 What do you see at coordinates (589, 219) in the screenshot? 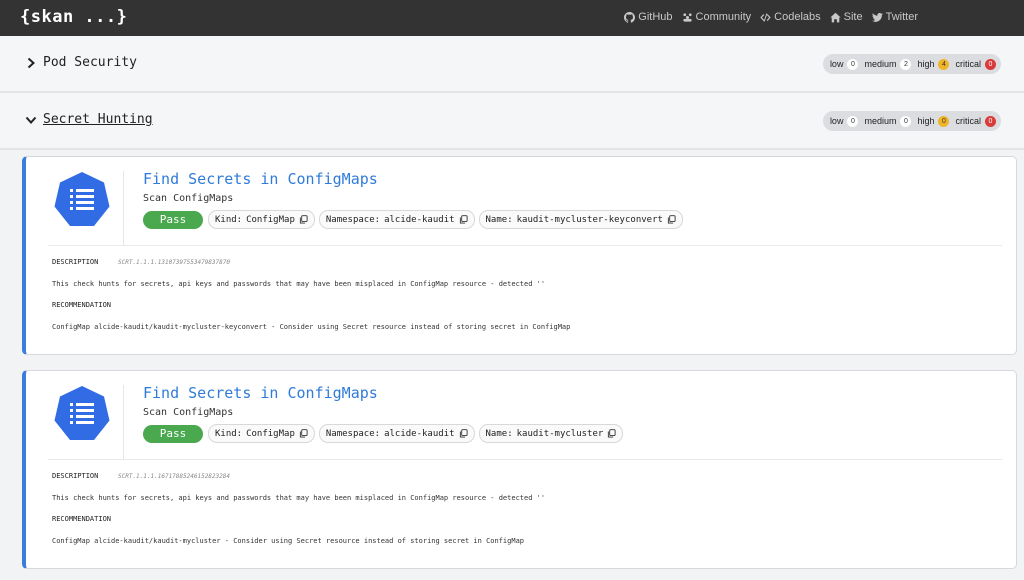
I see `name-value: kaudit-mycluster-keyconvert` at bounding box center [589, 219].